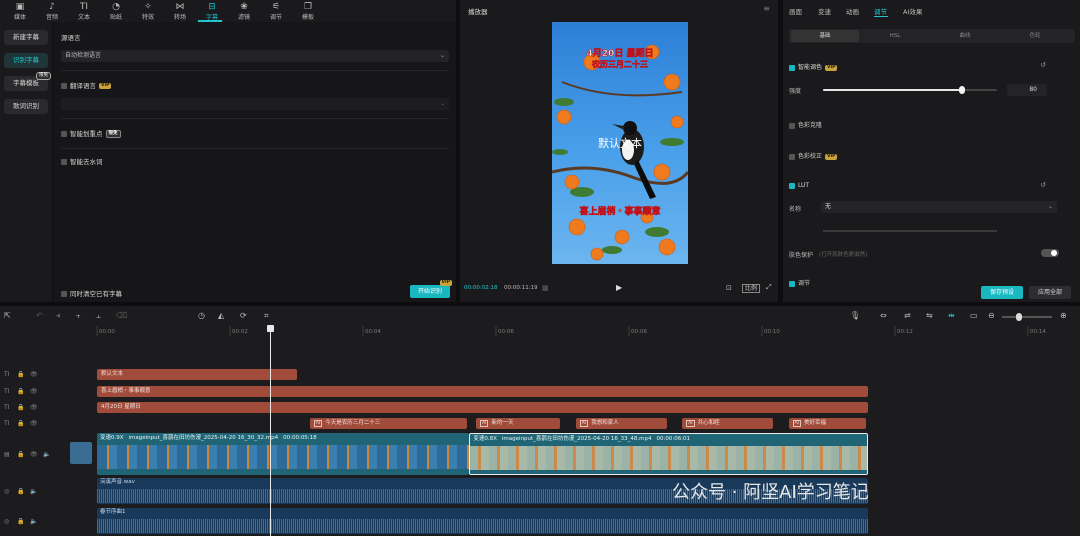 The height and width of the screenshot is (536, 1080). Describe the element at coordinates (270, 430) in the screenshot. I see `playhead` at that location.